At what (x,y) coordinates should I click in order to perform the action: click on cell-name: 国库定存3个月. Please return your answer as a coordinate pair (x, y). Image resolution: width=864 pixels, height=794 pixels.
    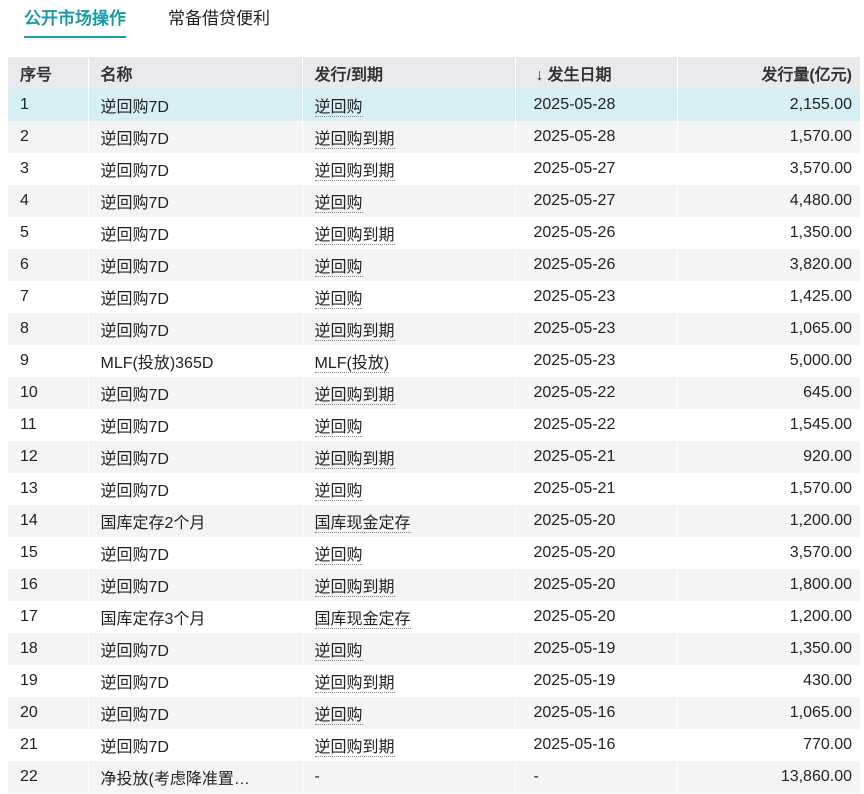
    Looking at the image, I should click on (195, 617).